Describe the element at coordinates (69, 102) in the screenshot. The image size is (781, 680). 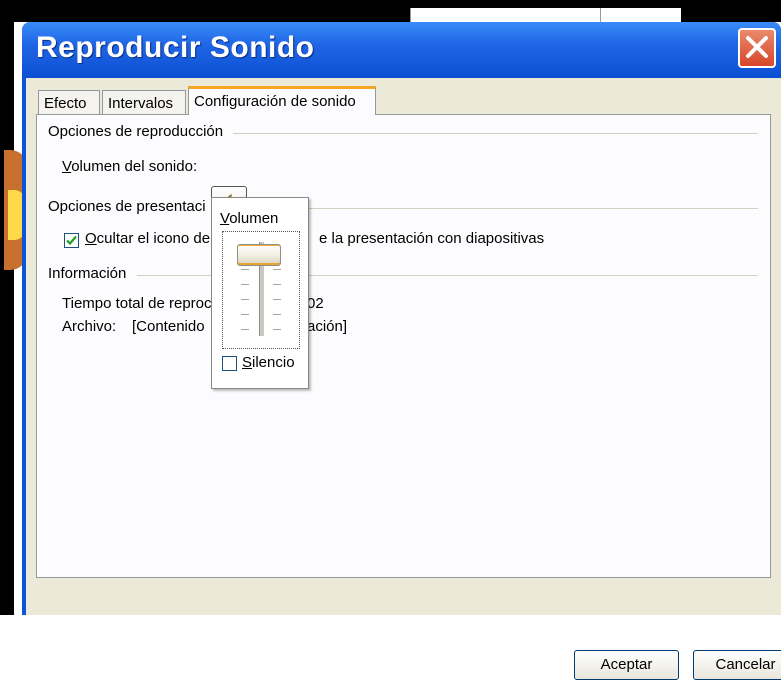
I see `tab-efecto: Efecto` at that location.